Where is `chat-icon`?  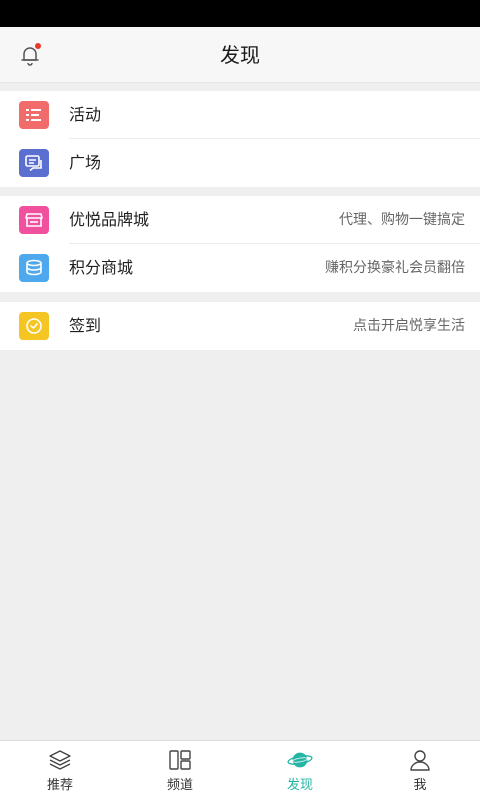 chat-icon is located at coordinates (34, 163).